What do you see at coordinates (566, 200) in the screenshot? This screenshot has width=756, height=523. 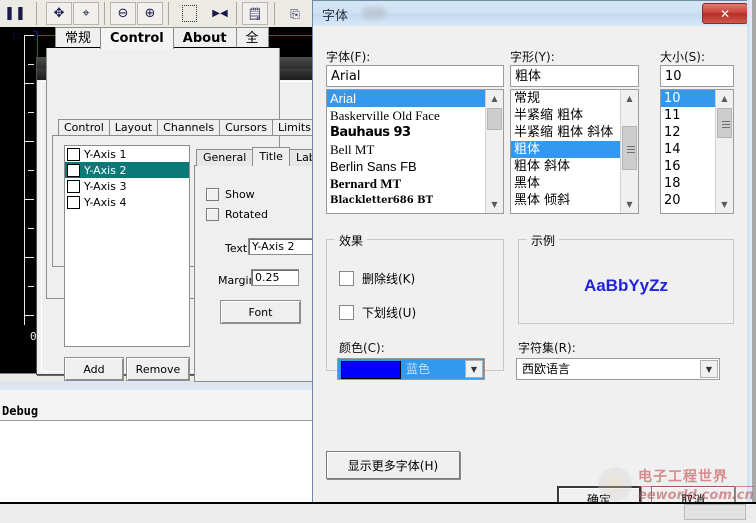 I see `list-item: 黑体 倾斜` at bounding box center [566, 200].